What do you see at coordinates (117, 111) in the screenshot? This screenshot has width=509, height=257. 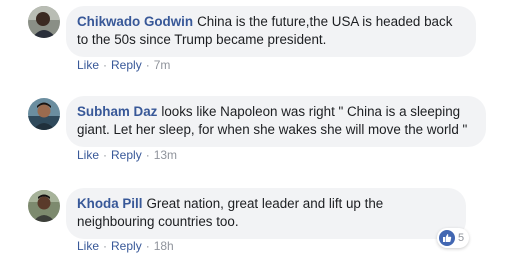 I see `comment-author: Subham Daz` at bounding box center [117, 111].